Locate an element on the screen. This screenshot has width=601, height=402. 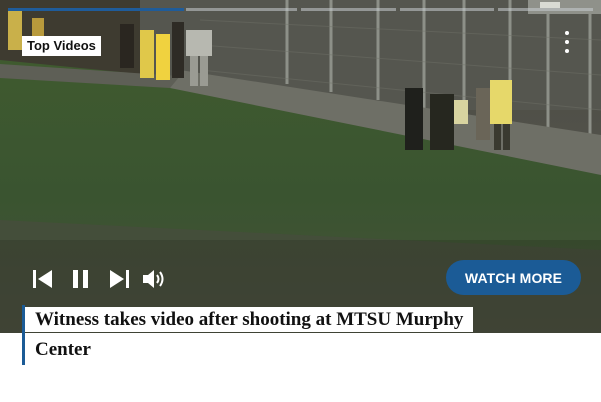
watch-more-button: WATCH MORE is located at coordinates (513, 277).